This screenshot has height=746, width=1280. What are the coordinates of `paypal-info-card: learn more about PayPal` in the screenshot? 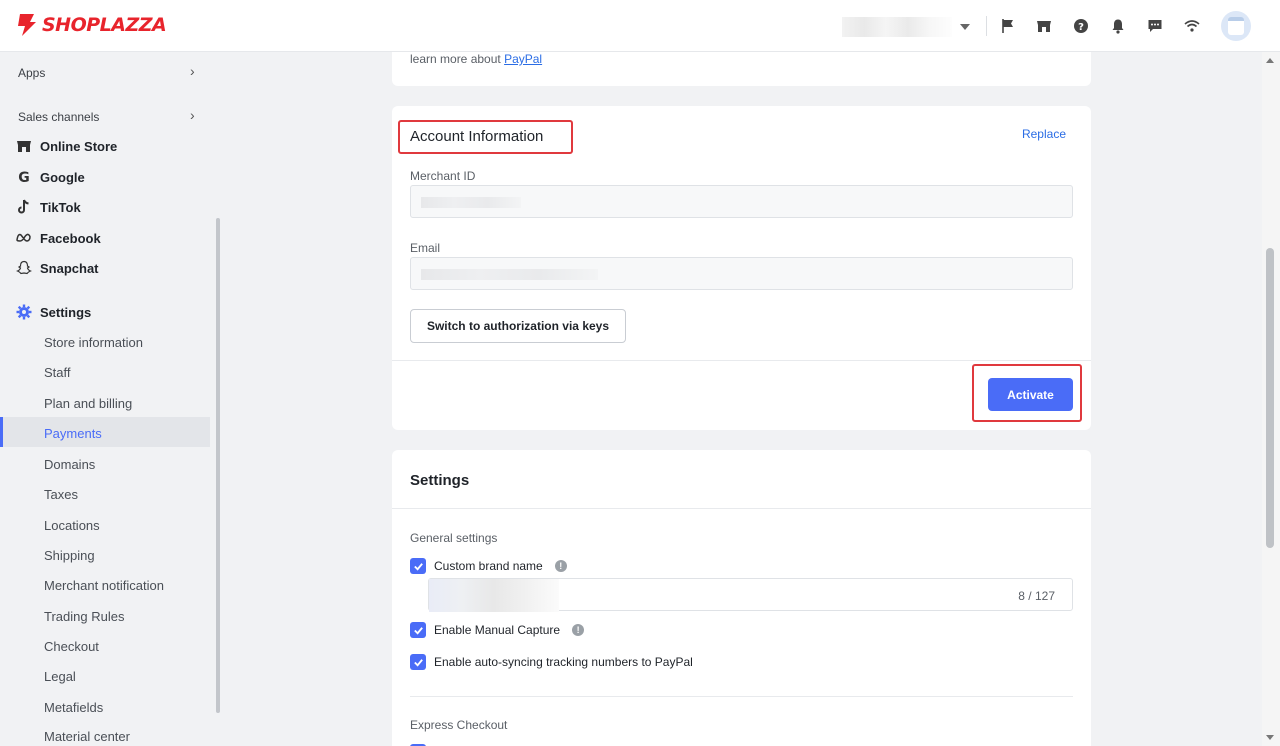 It's located at (741, 69).